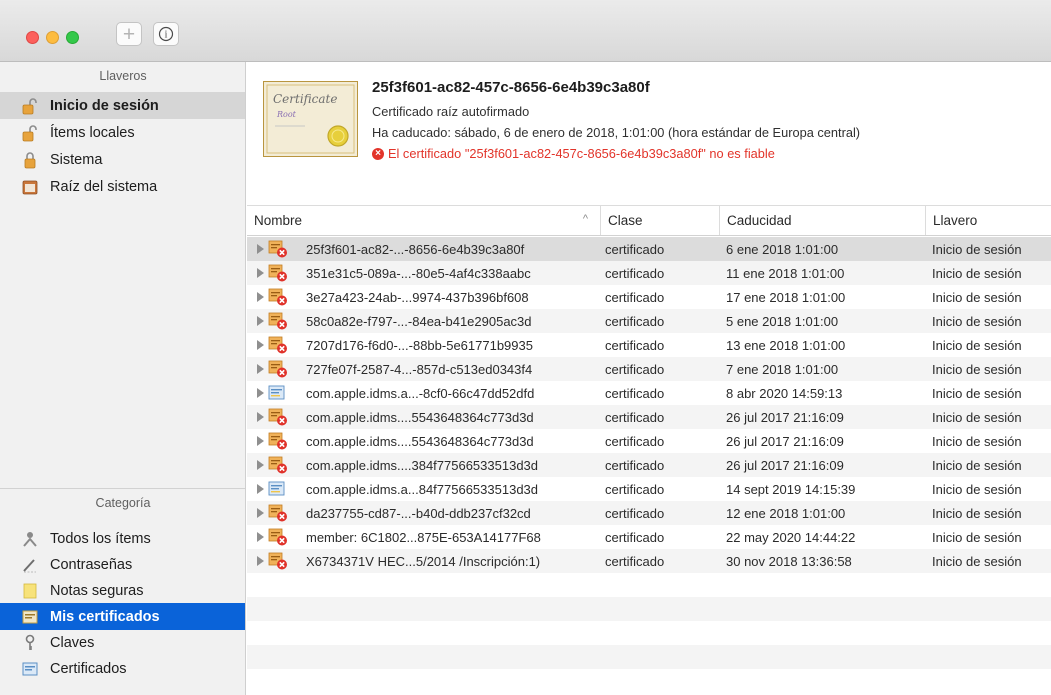 The width and height of the screenshot is (1051, 695). I want to click on sidebar-item-my-certificates: Mis certificados, so click(122, 616).